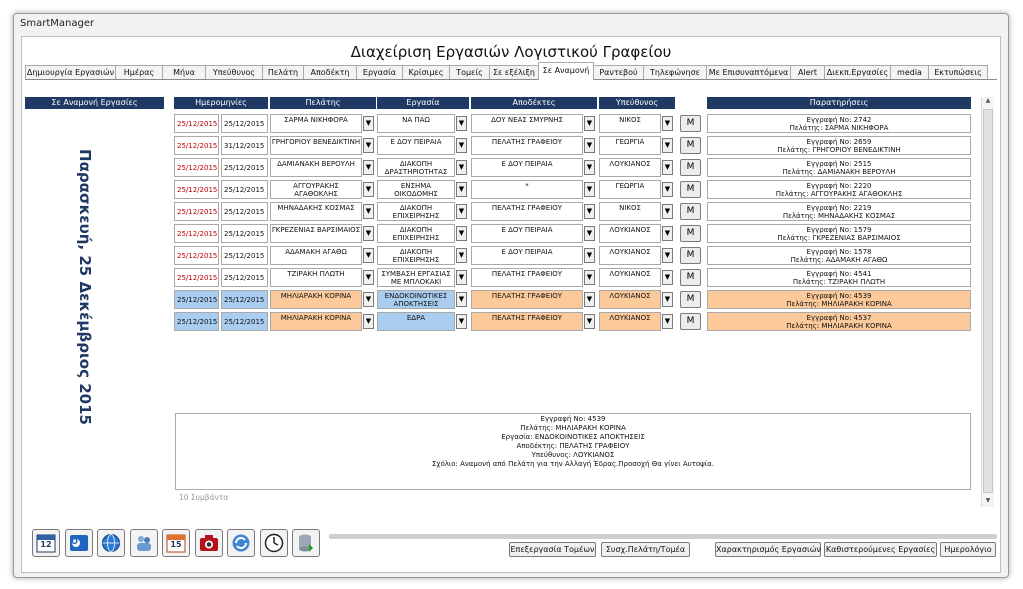  I want to click on vertical-scrollbar: ▲ ▼, so click(987, 302).